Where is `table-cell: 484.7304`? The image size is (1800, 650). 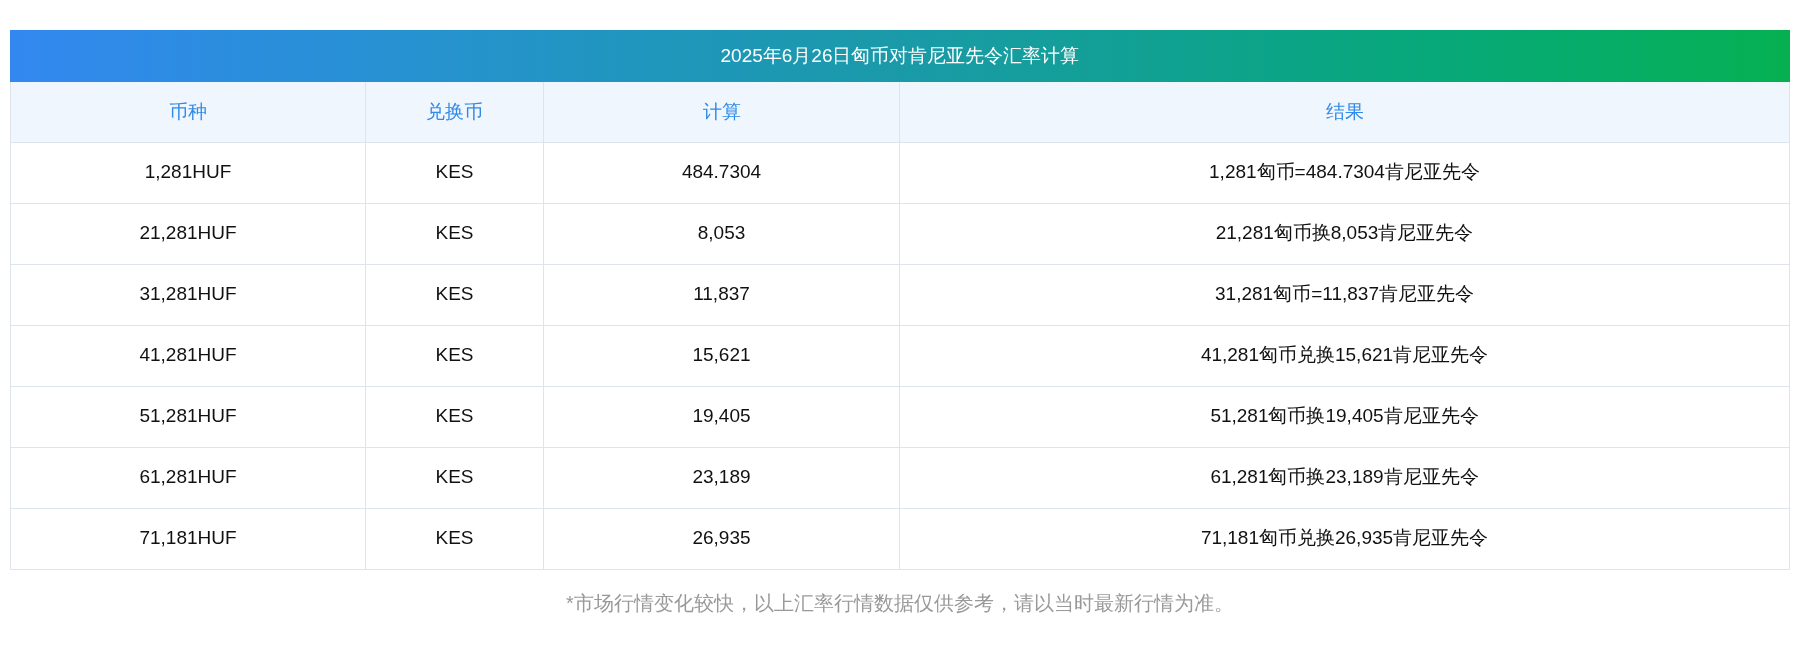 table-cell: 484.7304 is located at coordinates (721, 172).